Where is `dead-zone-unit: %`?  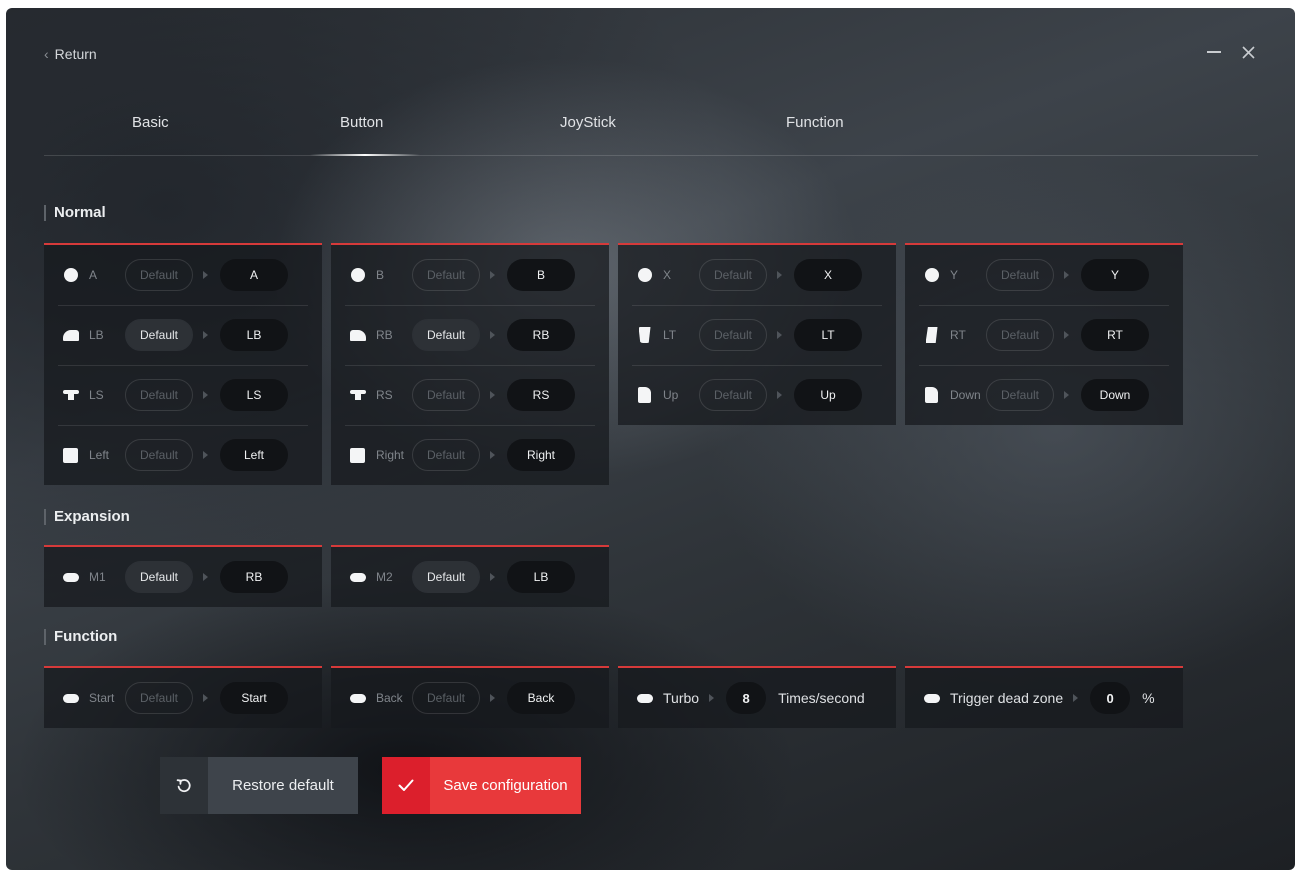
dead-zone-unit: % is located at coordinates (1148, 698).